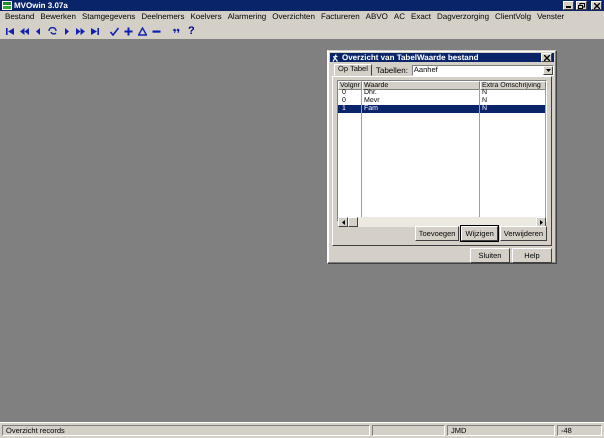 The image size is (604, 438). Describe the element at coordinates (206, 17) in the screenshot. I see `menu-item: Koelvers` at that location.